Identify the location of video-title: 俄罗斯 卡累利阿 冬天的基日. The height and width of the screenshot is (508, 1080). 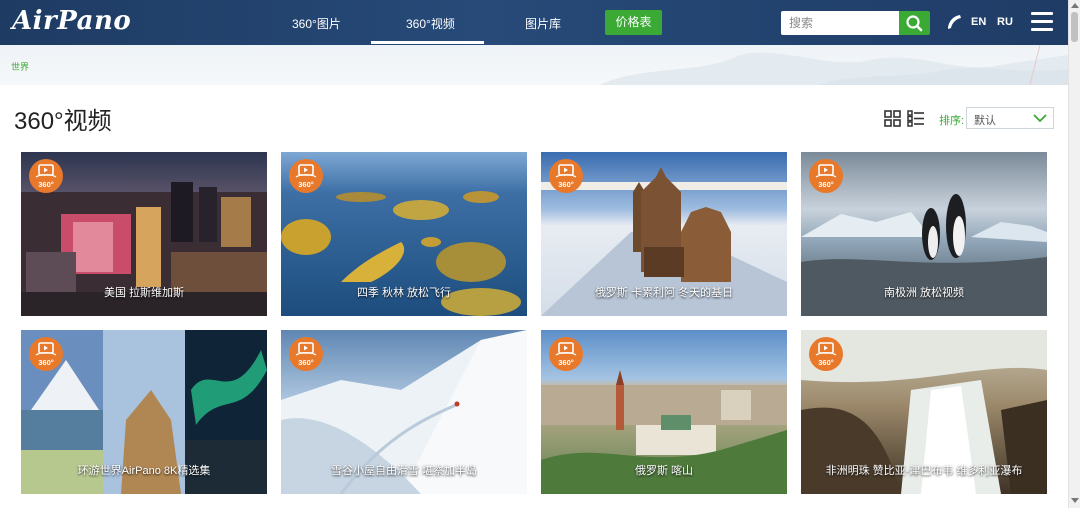
(664, 293).